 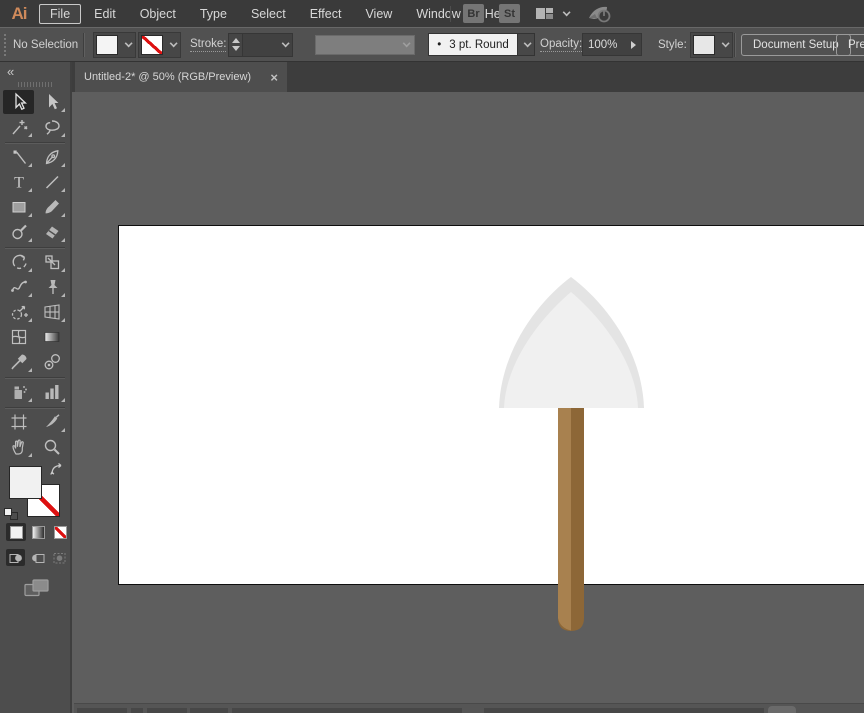 I want to click on stroke-weight-combo, so click(x=268, y=44).